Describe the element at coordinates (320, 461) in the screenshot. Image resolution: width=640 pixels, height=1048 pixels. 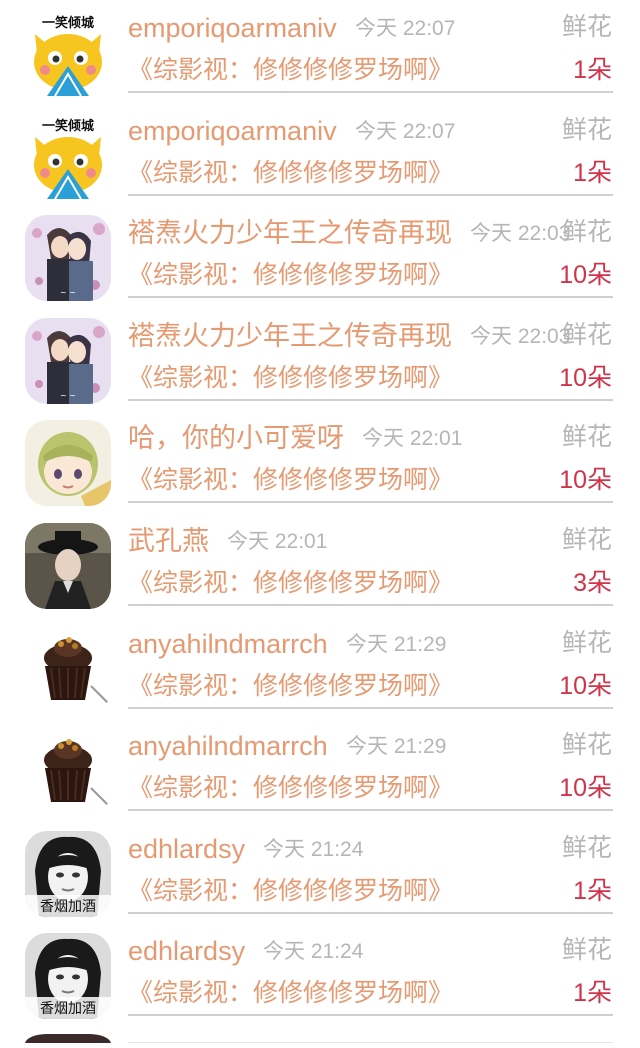
I see `gift-record-row: 哈，你的小可爱呀 今天 22:01 鲜花 《综影视：修修修修罗场啊》 10朵` at that location.